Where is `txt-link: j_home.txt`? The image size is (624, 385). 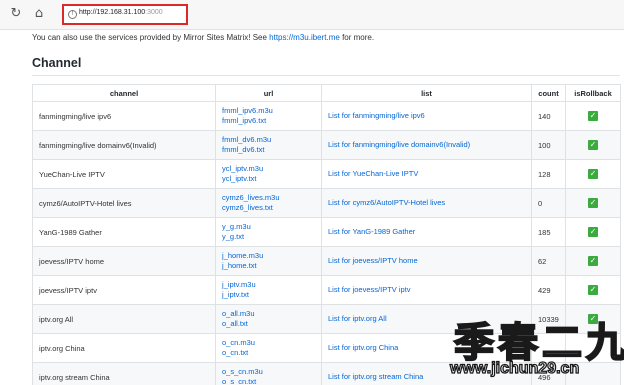
txt-link: j_home.txt is located at coordinates (268, 266).